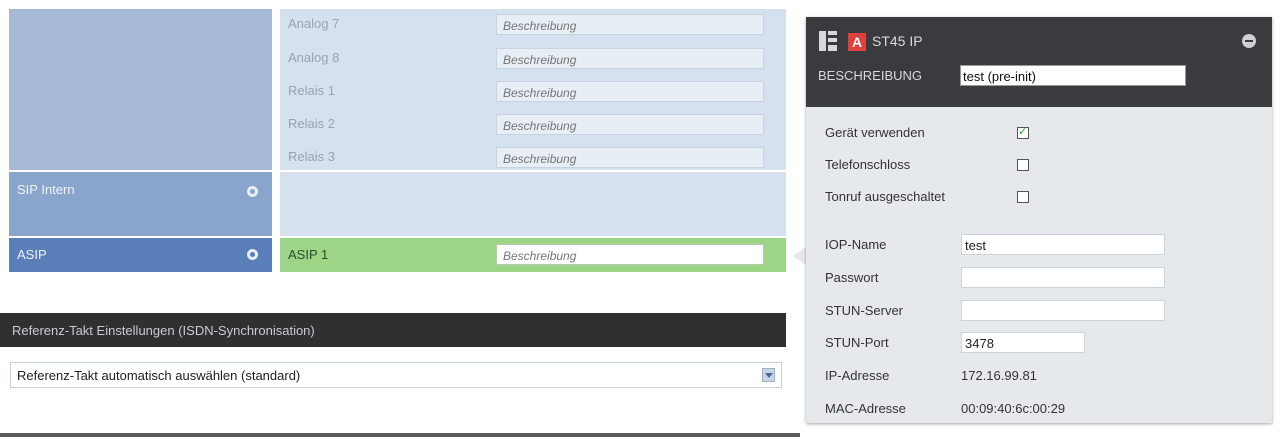 The width and height of the screenshot is (1287, 445). I want to click on description-label: BESCHREIBUNG, so click(870, 75).